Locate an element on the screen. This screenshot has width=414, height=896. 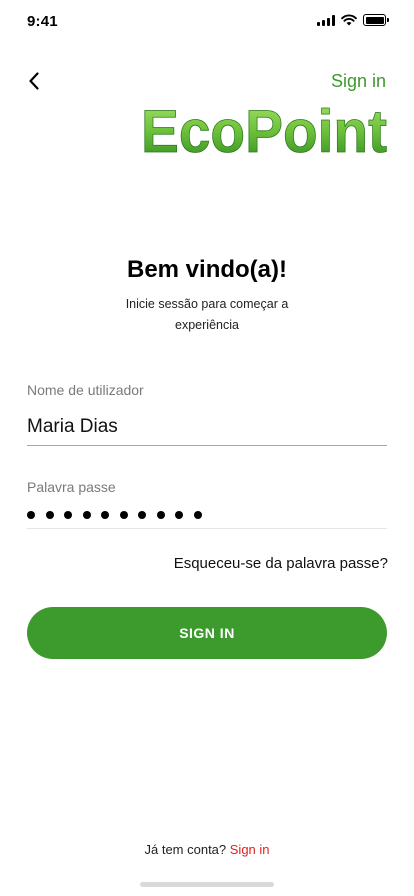
cellular-signal-icon is located at coordinates (326, 20).